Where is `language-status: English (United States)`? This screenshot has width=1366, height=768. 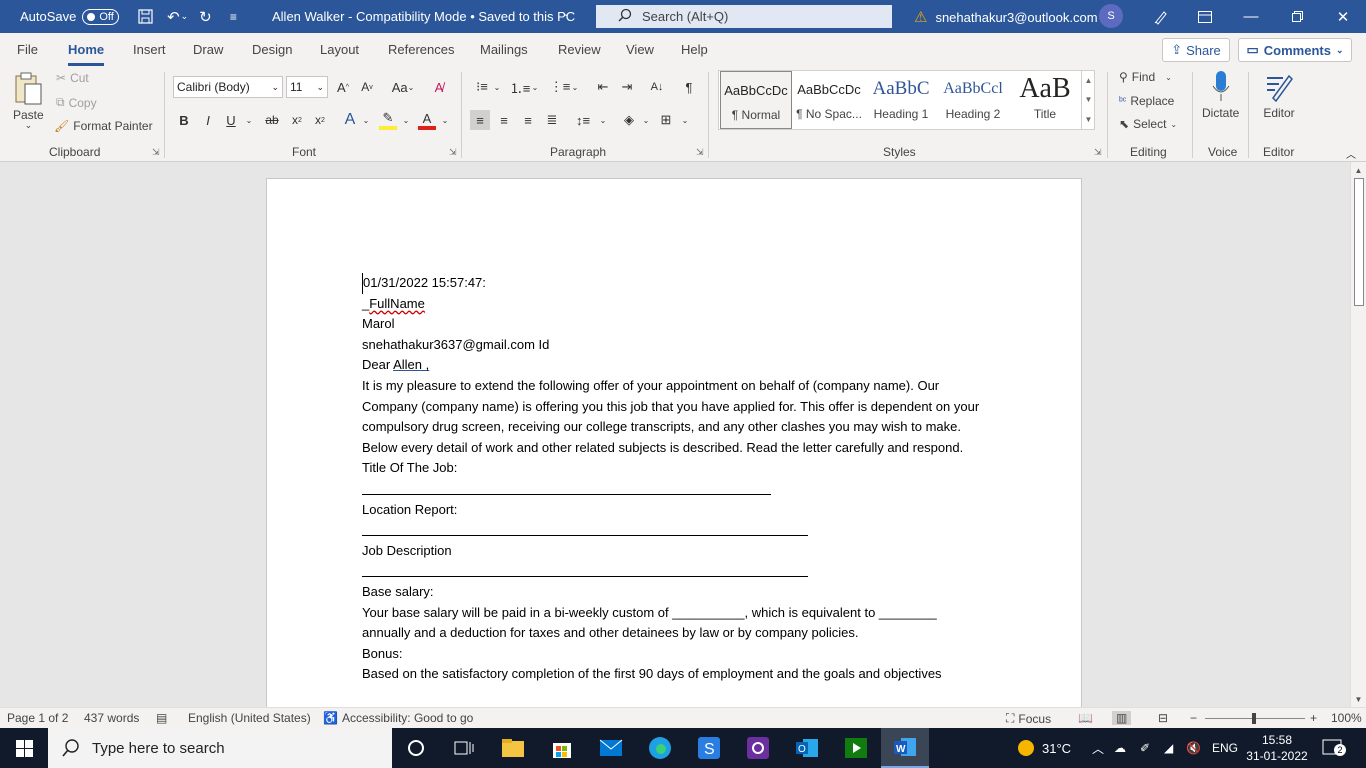 language-status: English (United States) is located at coordinates (249, 718).